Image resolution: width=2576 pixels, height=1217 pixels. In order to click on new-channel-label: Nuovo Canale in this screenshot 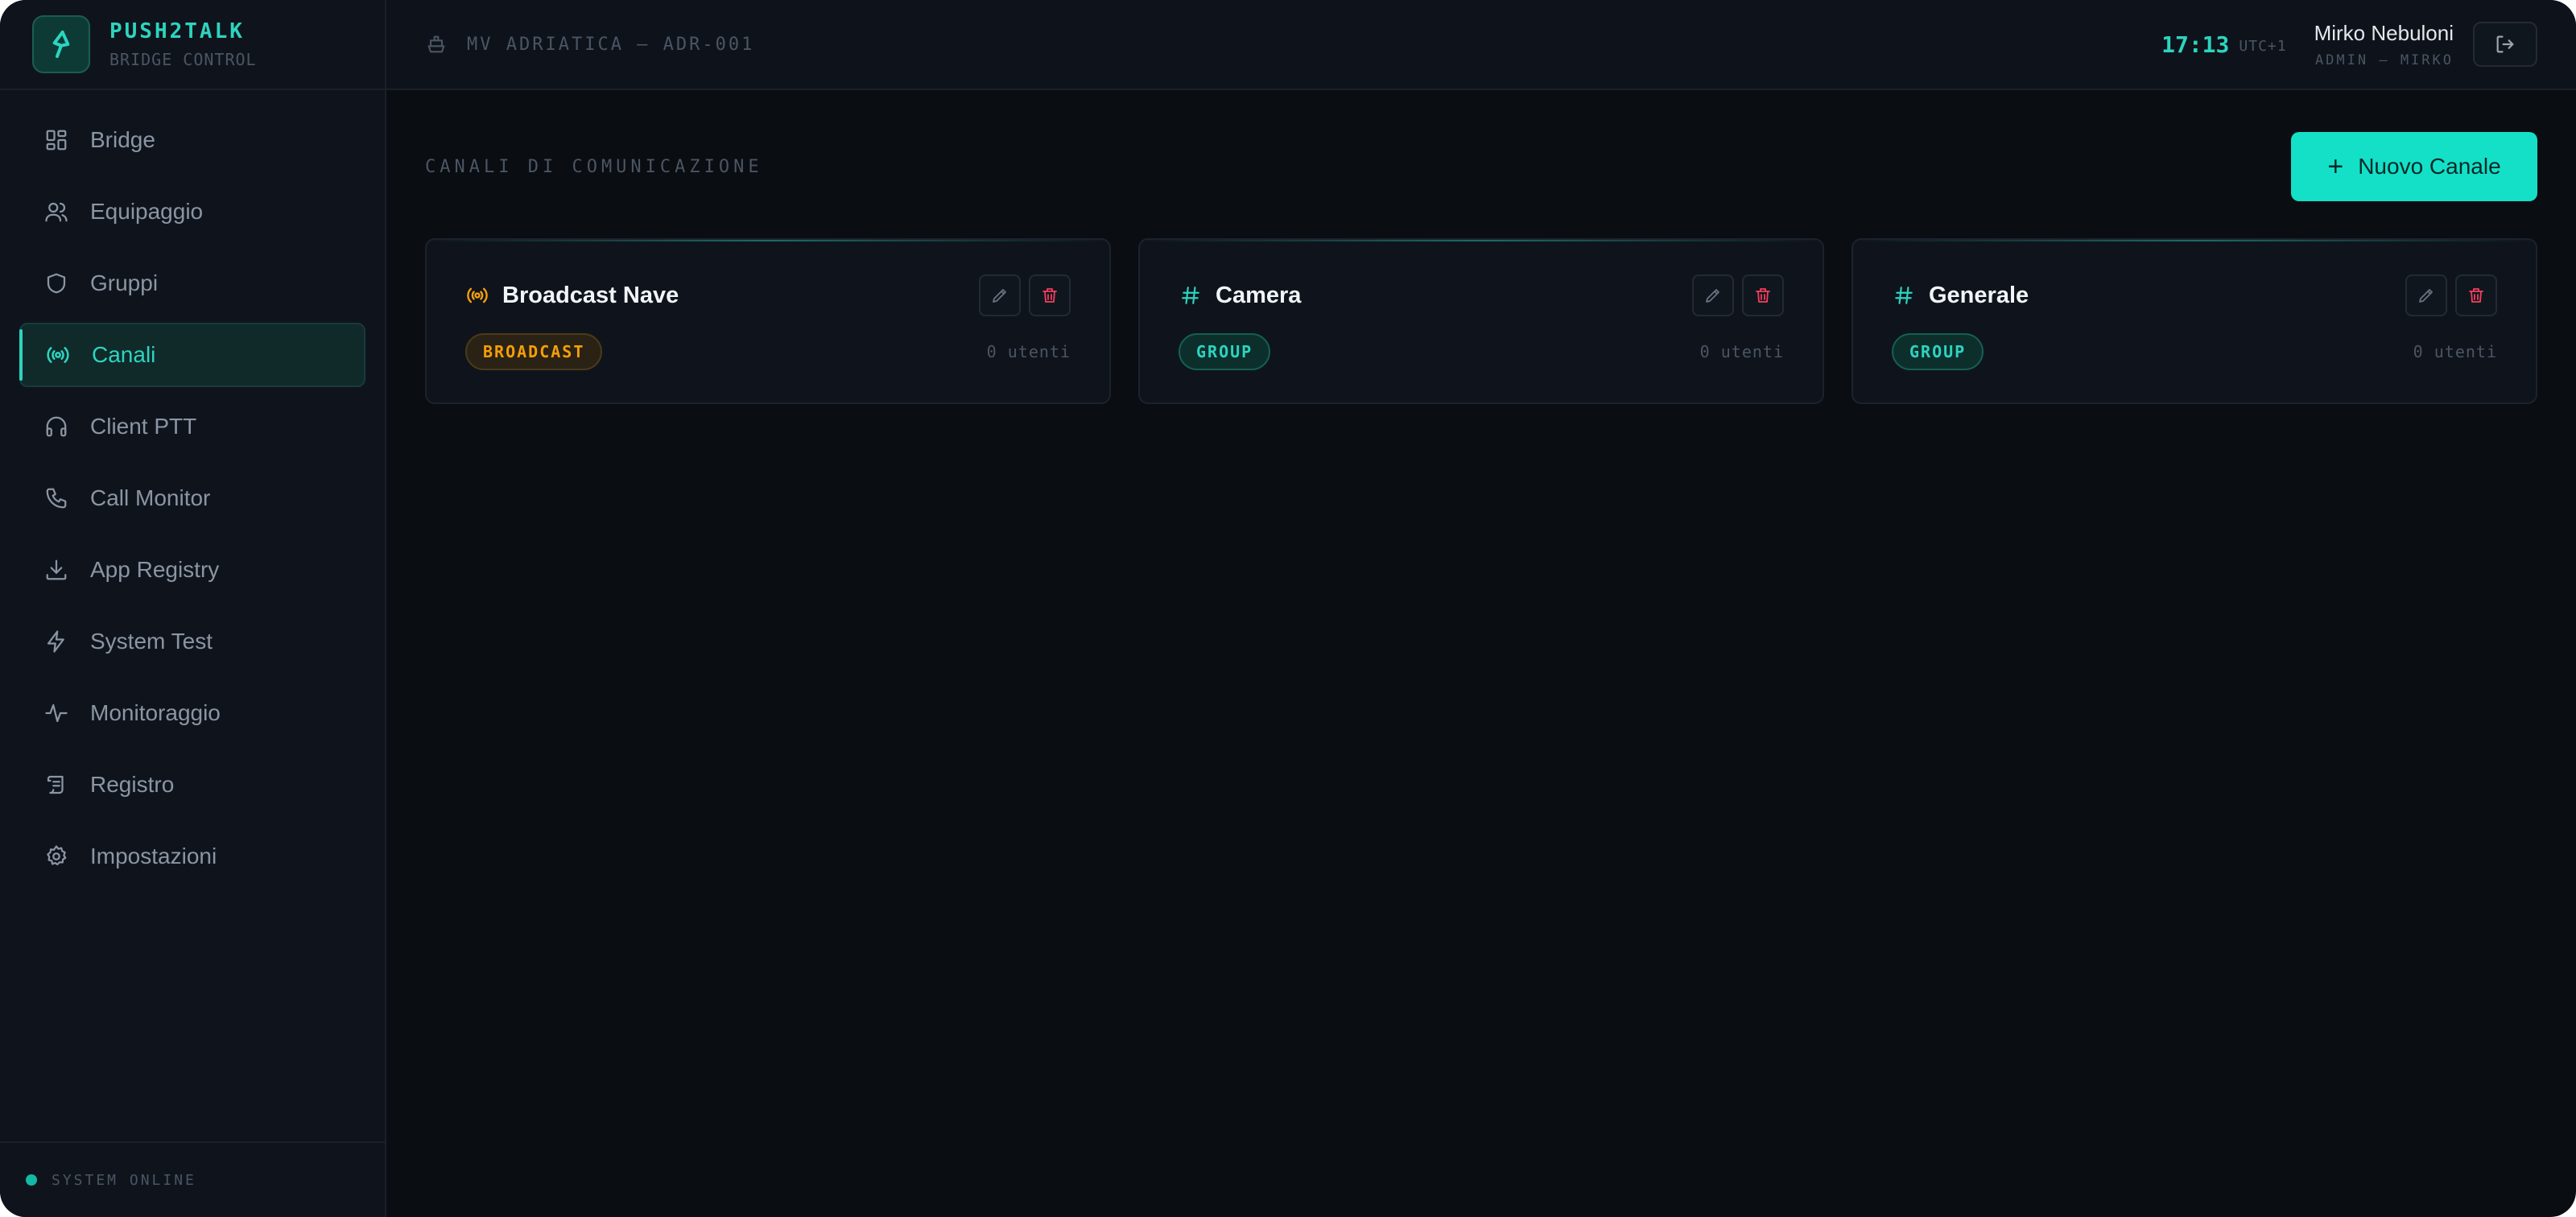, I will do `click(2429, 166)`.